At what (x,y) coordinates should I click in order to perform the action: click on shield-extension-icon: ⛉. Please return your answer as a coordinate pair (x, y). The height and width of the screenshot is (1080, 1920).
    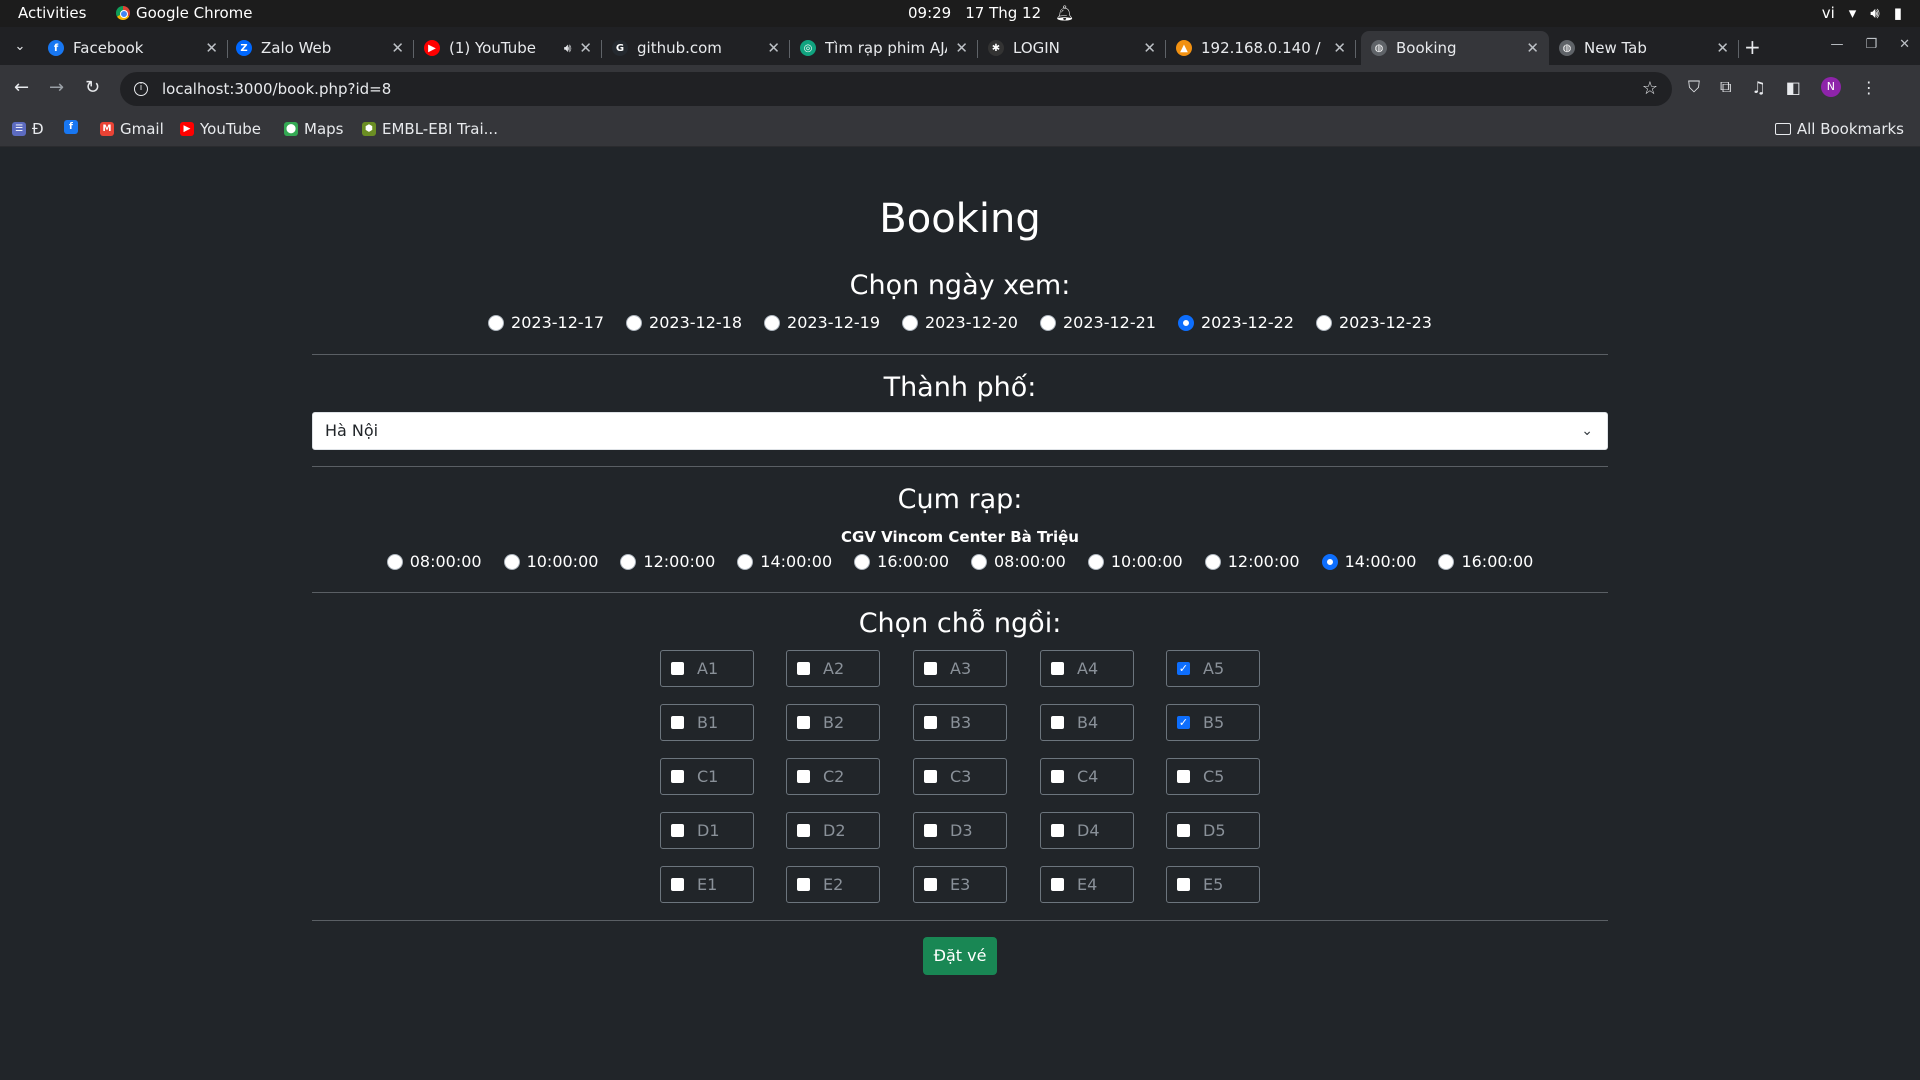
    Looking at the image, I should click on (1694, 87).